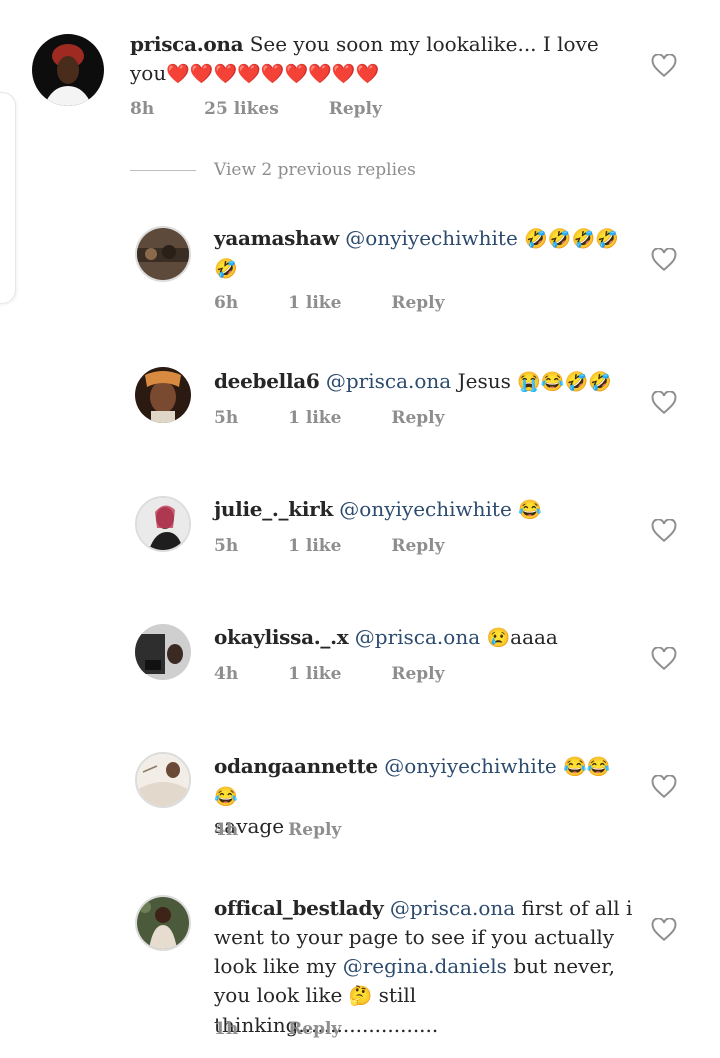 Image resolution: width=720 pixels, height=1058 pixels. What do you see at coordinates (226, 303) in the screenshot?
I see `comment-time: 6h` at bounding box center [226, 303].